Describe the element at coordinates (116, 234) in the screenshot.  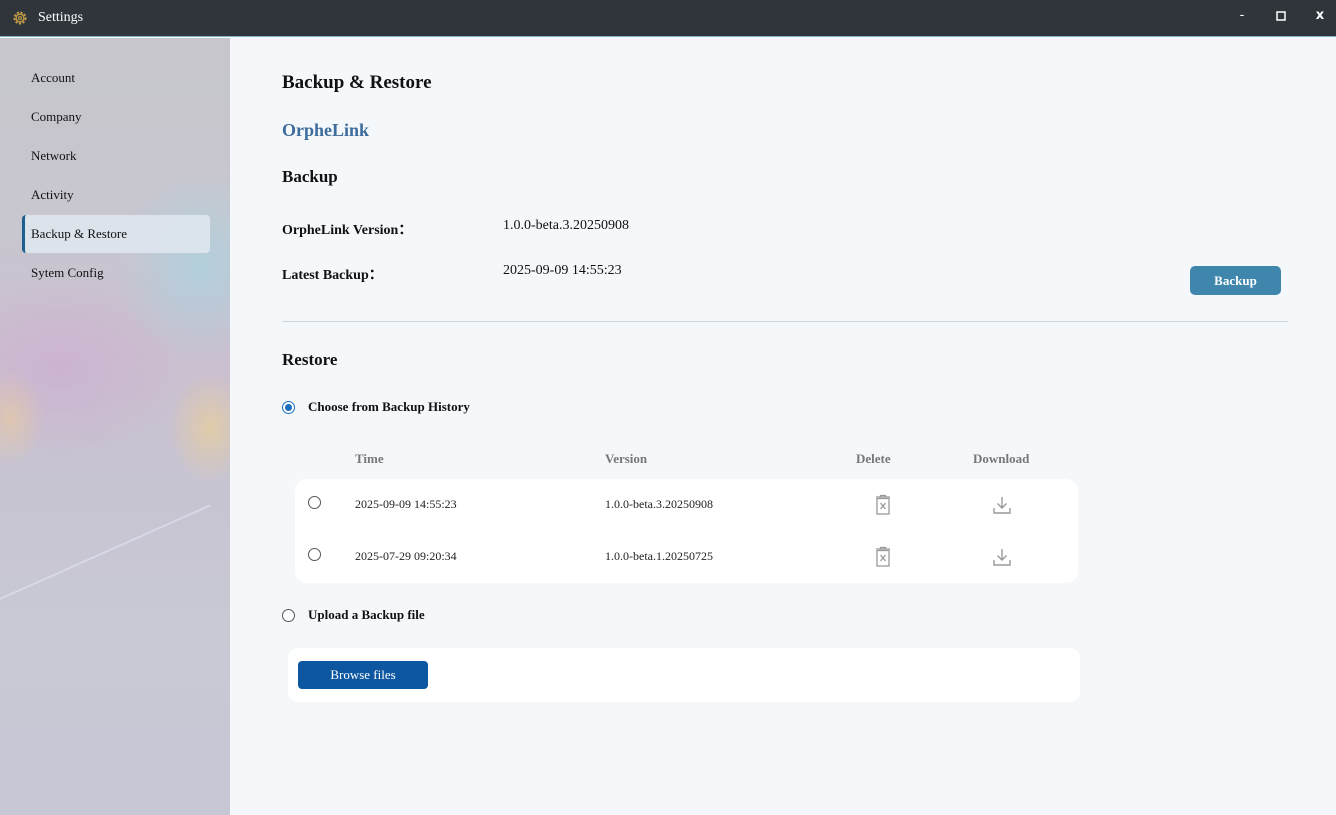
I see `sidebar-item-backup-restore: Backup & Restore` at that location.